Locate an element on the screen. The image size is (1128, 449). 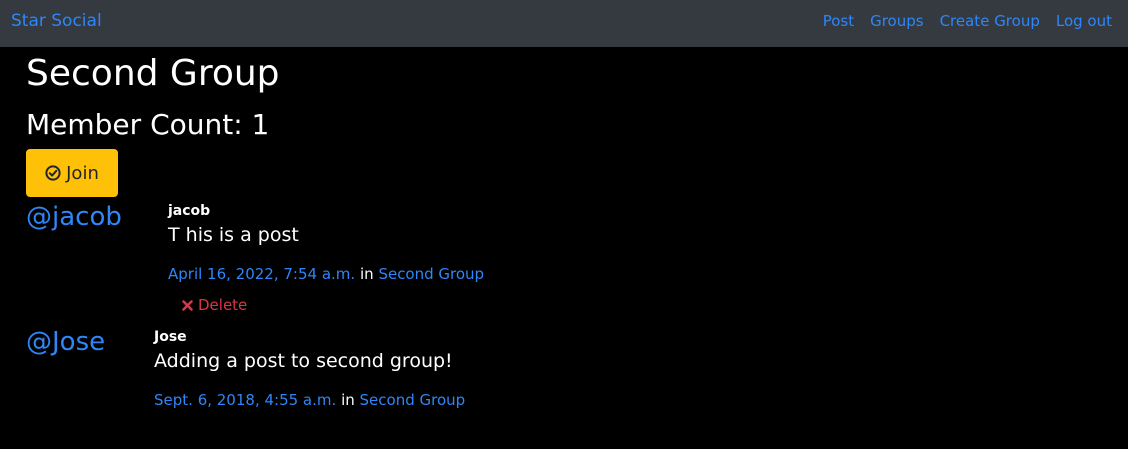
nav-links: Post Groups Create Group Log out is located at coordinates (967, 21).